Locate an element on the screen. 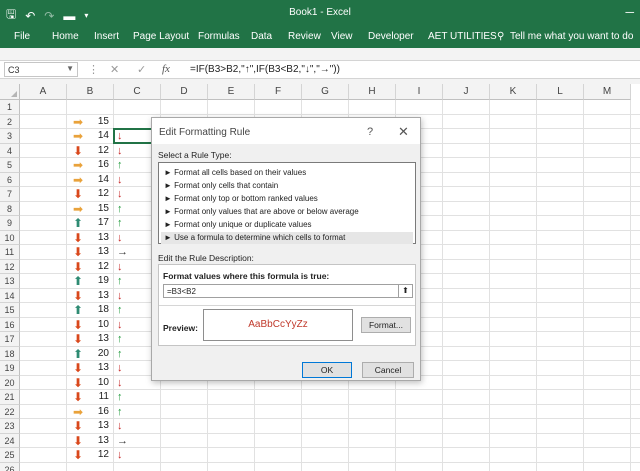 Image resolution: width=640 pixels, height=471 pixels. close-icon: ✕ is located at coordinates (403, 132).